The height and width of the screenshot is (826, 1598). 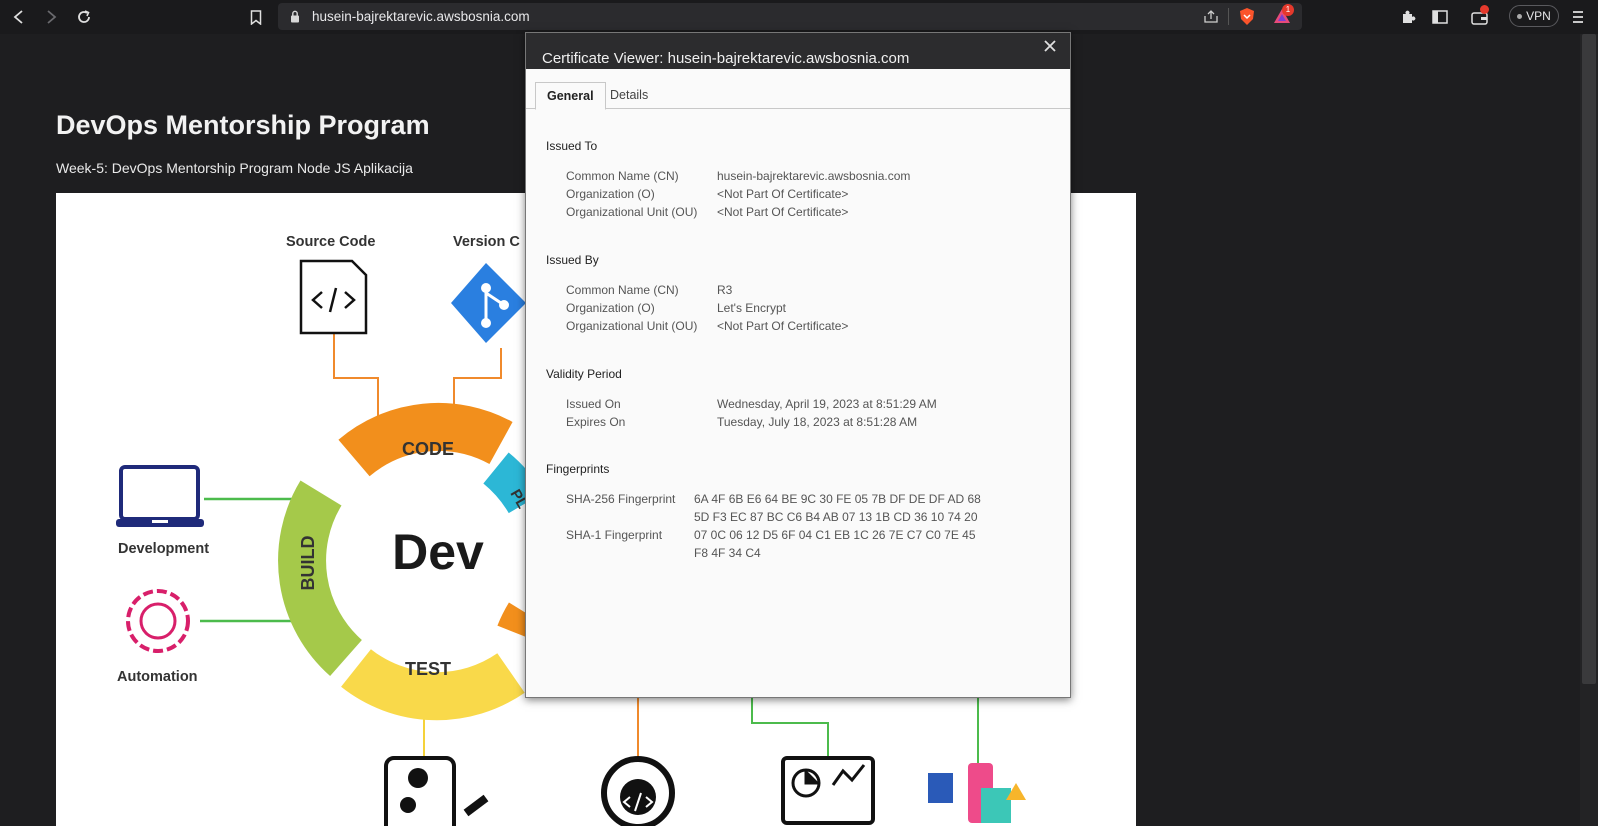 I want to click on sidebar-icon, so click(x=1440, y=17).